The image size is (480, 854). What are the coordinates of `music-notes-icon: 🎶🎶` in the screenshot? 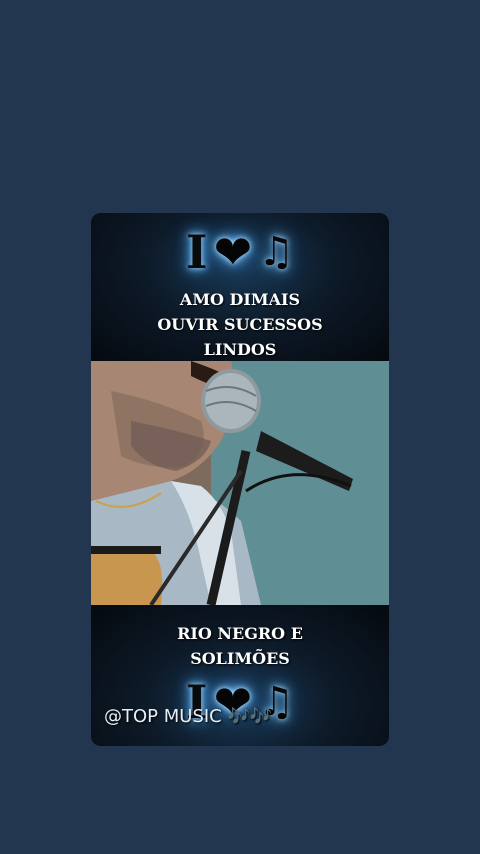 It's located at (250, 716).